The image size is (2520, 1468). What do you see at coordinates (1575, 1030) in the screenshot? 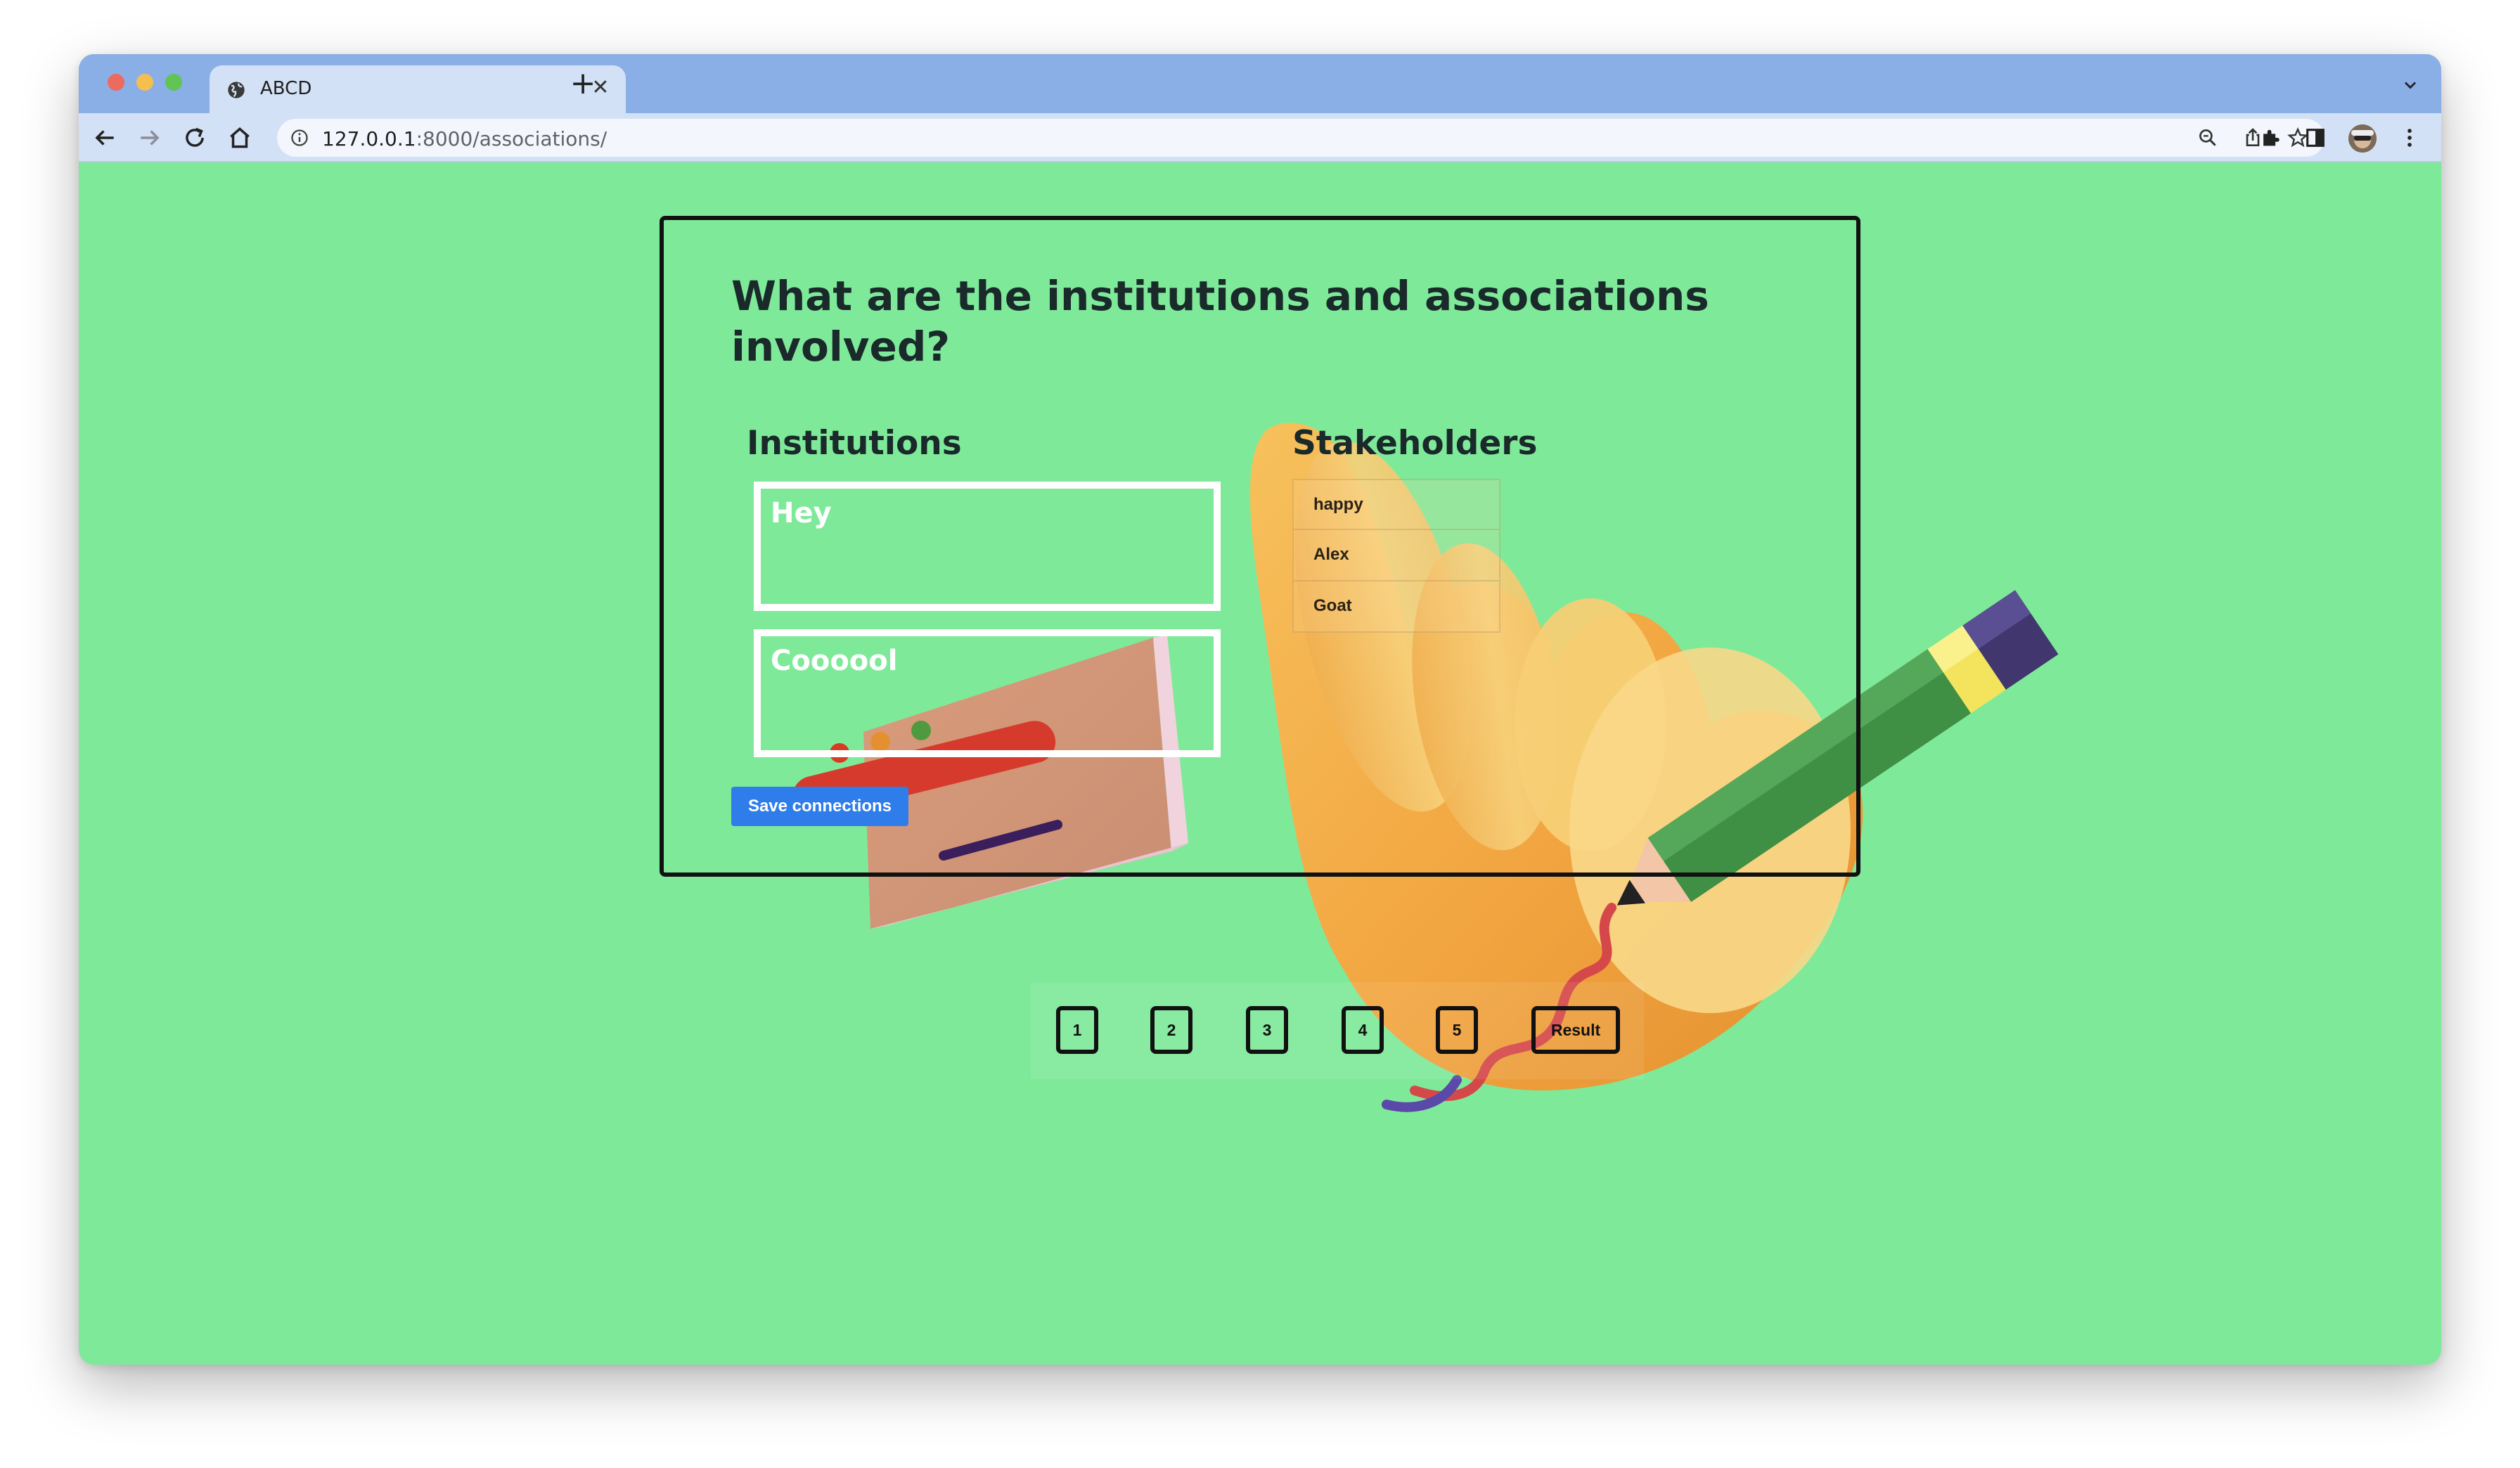
I see `result-button: Result` at bounding box center [1575, 1030].